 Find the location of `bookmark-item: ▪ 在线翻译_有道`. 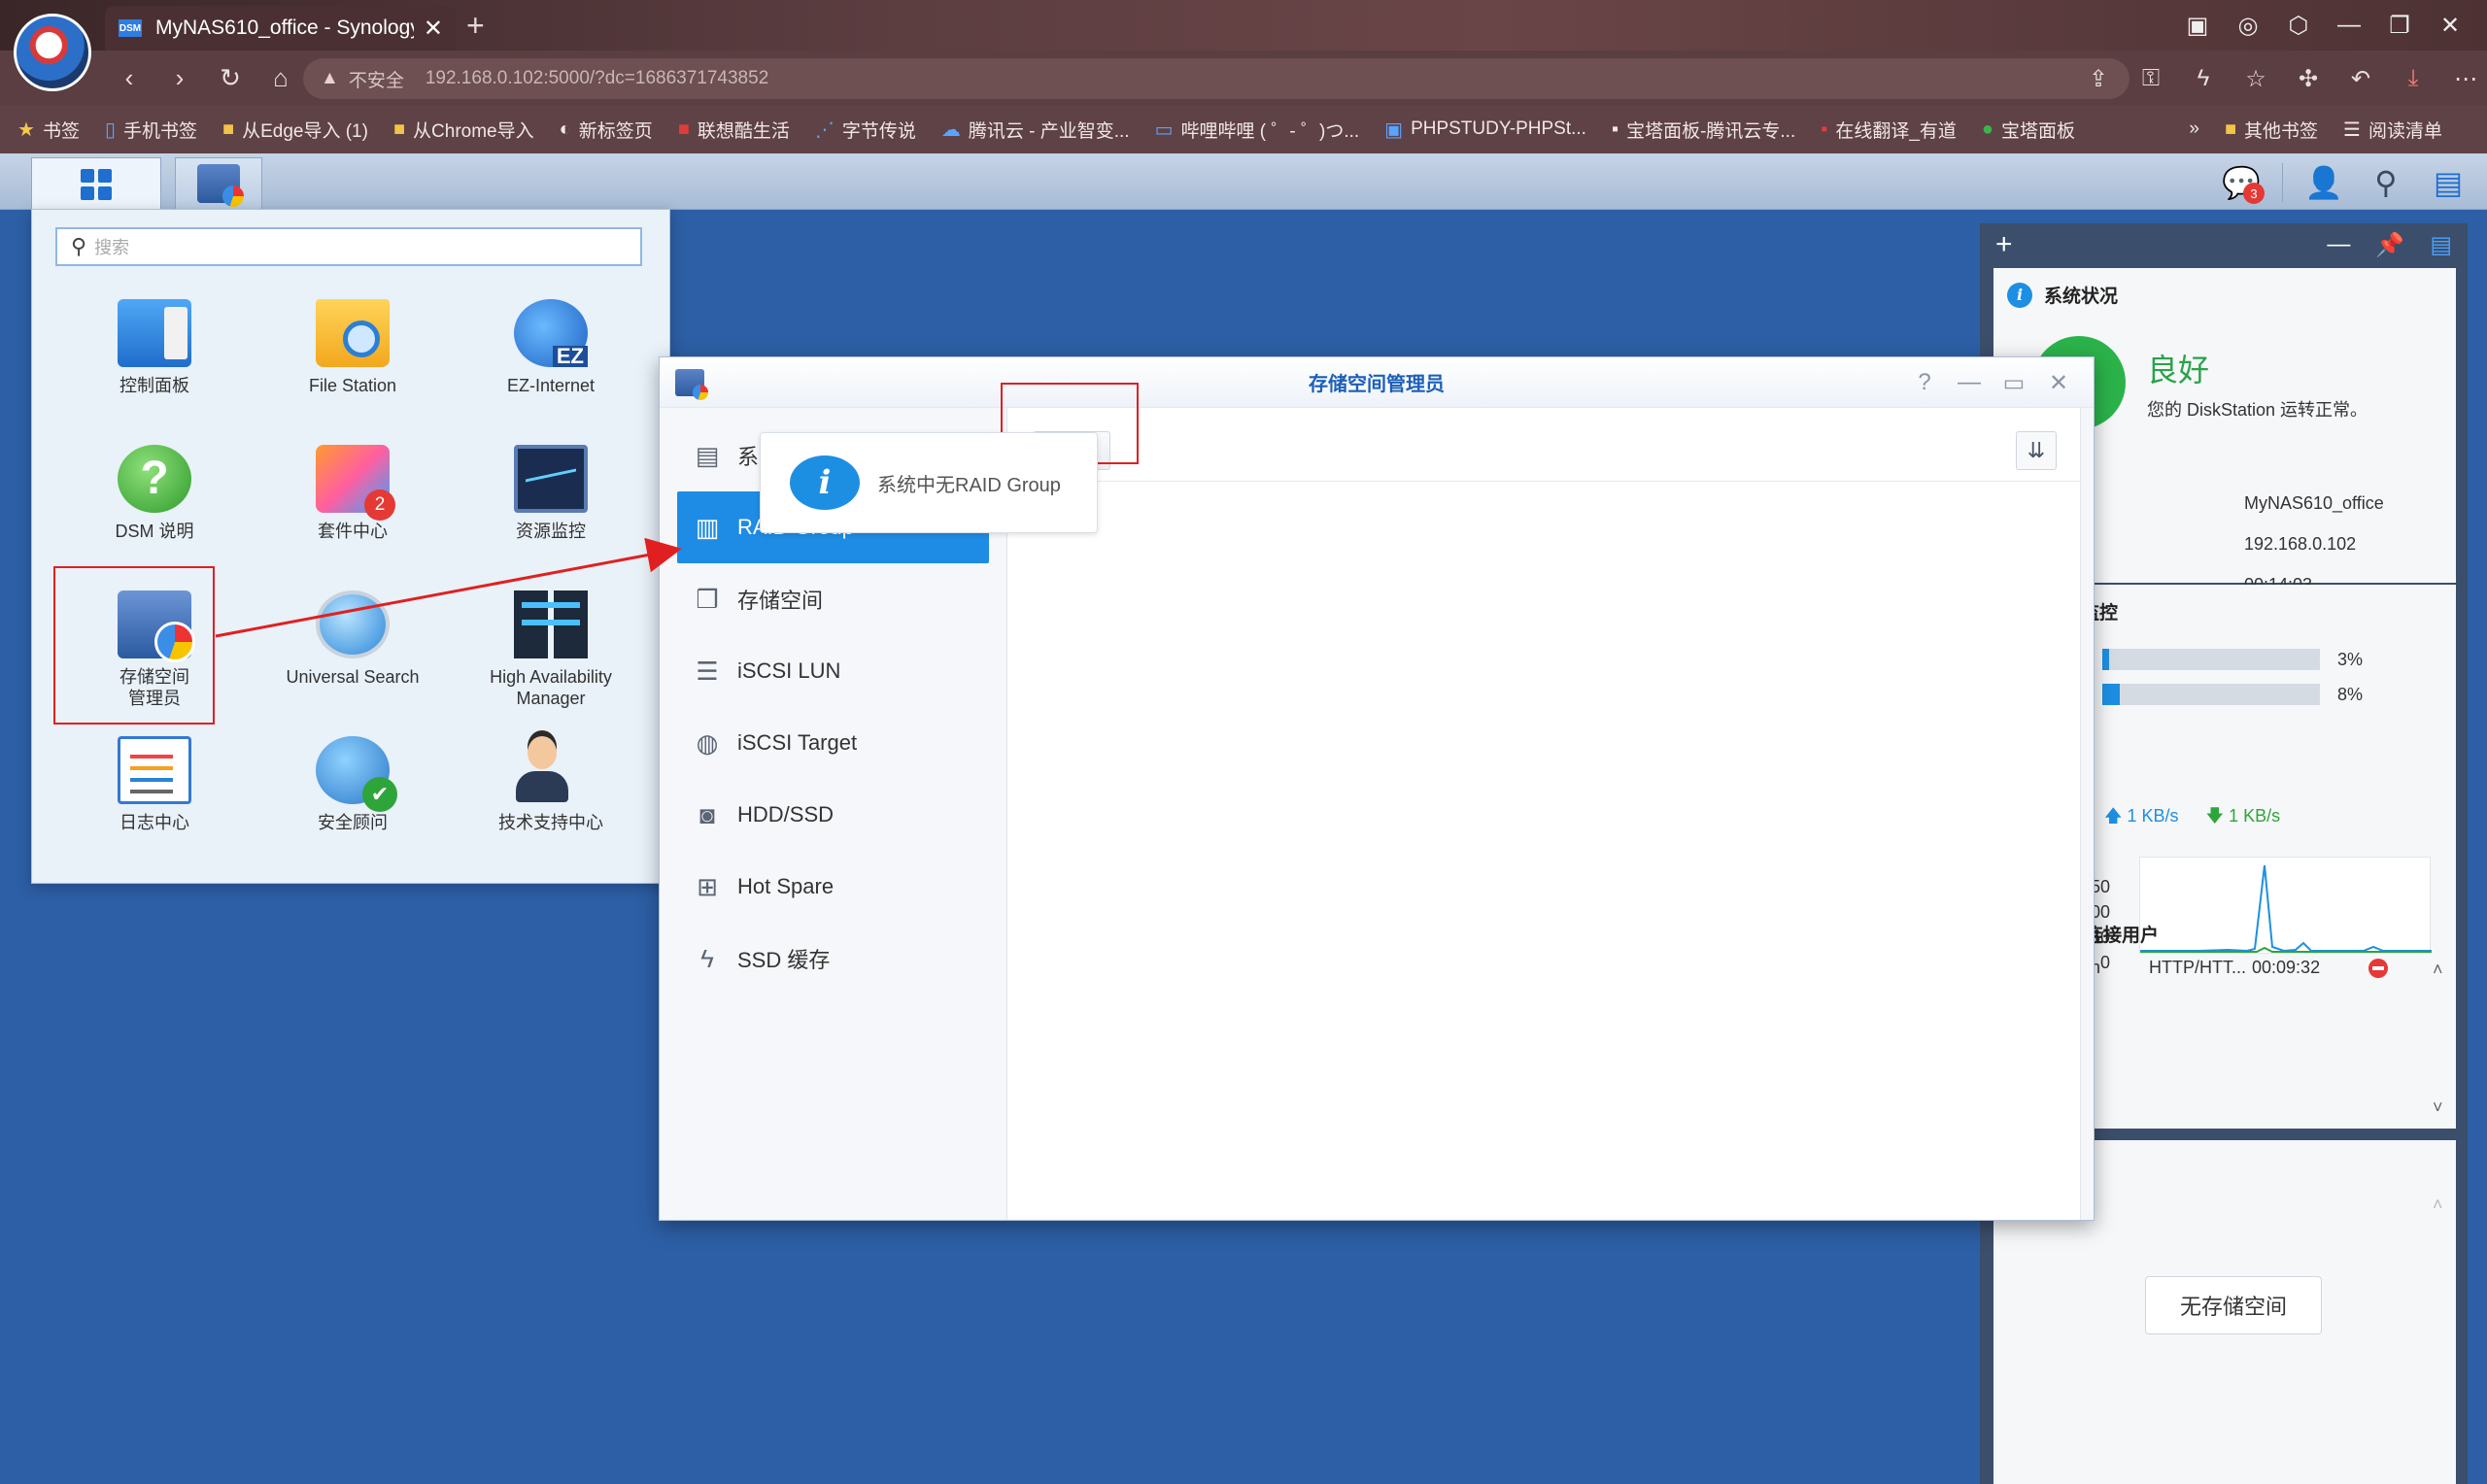

bookmark-item: ▪ 在线翻译_有道 is located at coordinates (1889, 130).